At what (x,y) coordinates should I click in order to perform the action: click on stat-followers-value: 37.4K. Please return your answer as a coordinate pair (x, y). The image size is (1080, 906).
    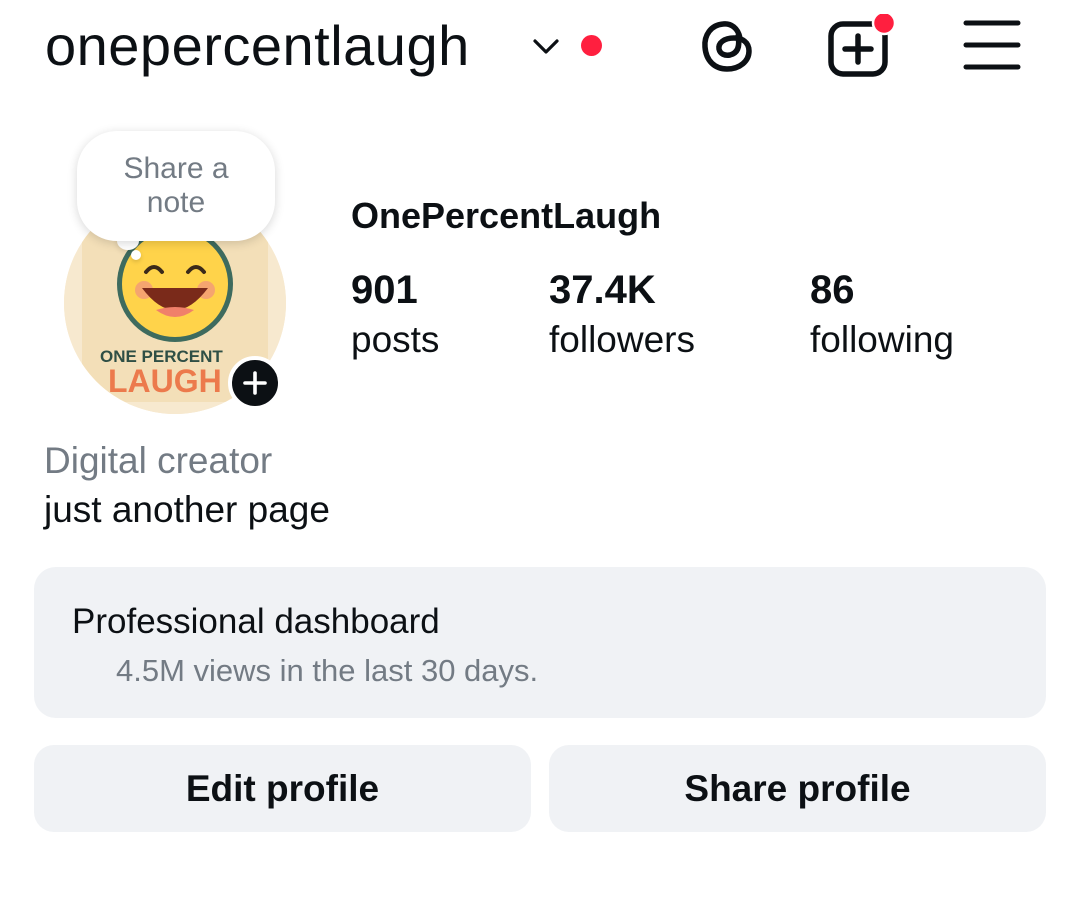
    Looking at the image, I should click on (602, 290).